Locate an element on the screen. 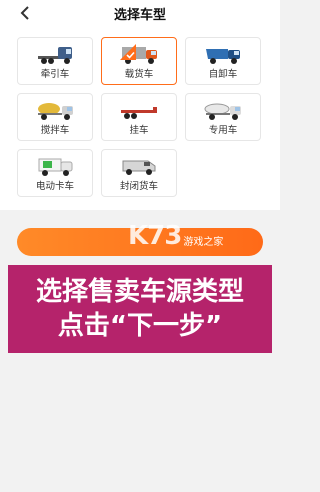 The height and width of the screenshot is (492, 320). vehicle-card-trailer: 挂车 is located at coordinates (139, 117).